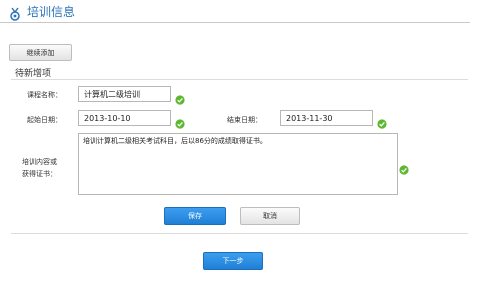  I want to click on training-content-label-line1: 培训内容或, so click(39, 162).